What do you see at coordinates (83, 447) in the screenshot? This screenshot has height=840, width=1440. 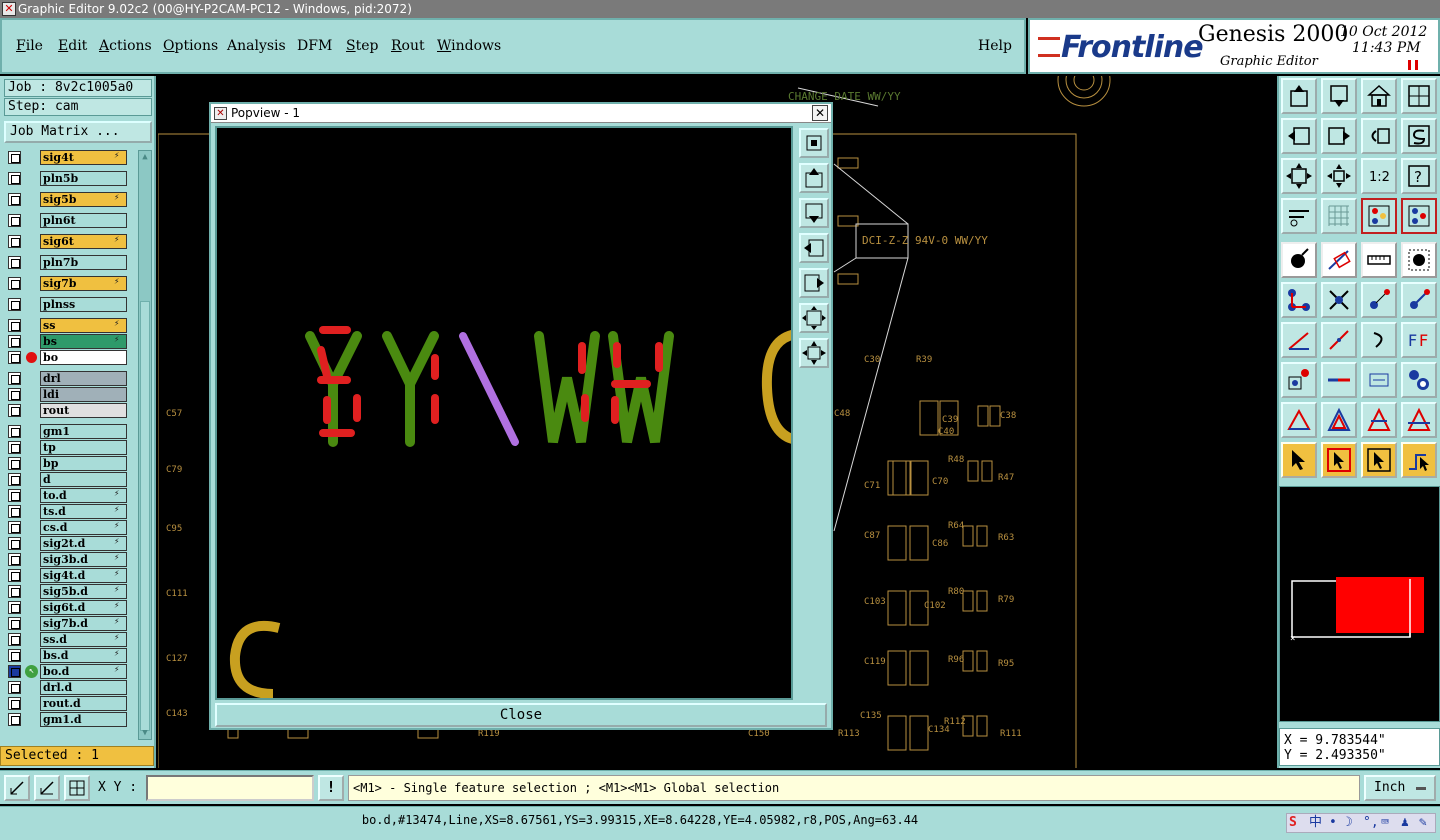 I see `layer-name: tp` at bounding box center [83, 447].